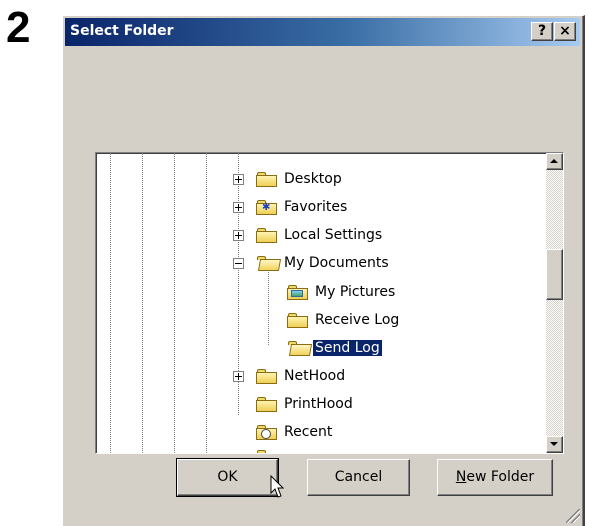 The height and width of the screenshot is (526, 589). What do you see at coordinates (554, 303) in the screenshot?
I see `vertical-scrollbar` at bounding box center [554, 303].